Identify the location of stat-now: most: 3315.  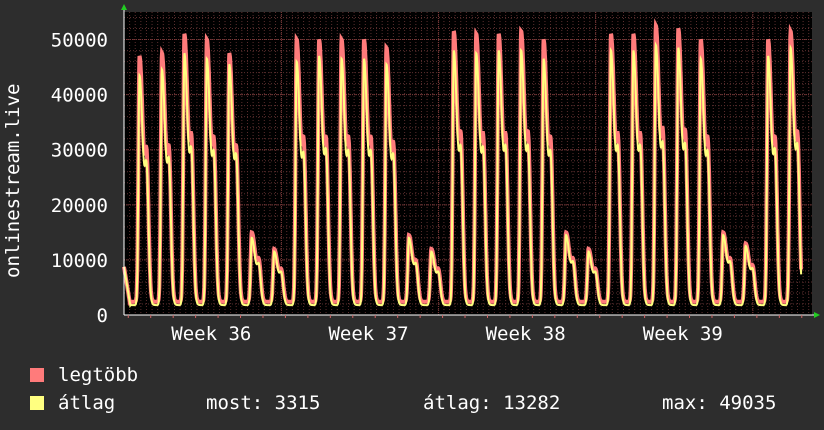
(263, 403).